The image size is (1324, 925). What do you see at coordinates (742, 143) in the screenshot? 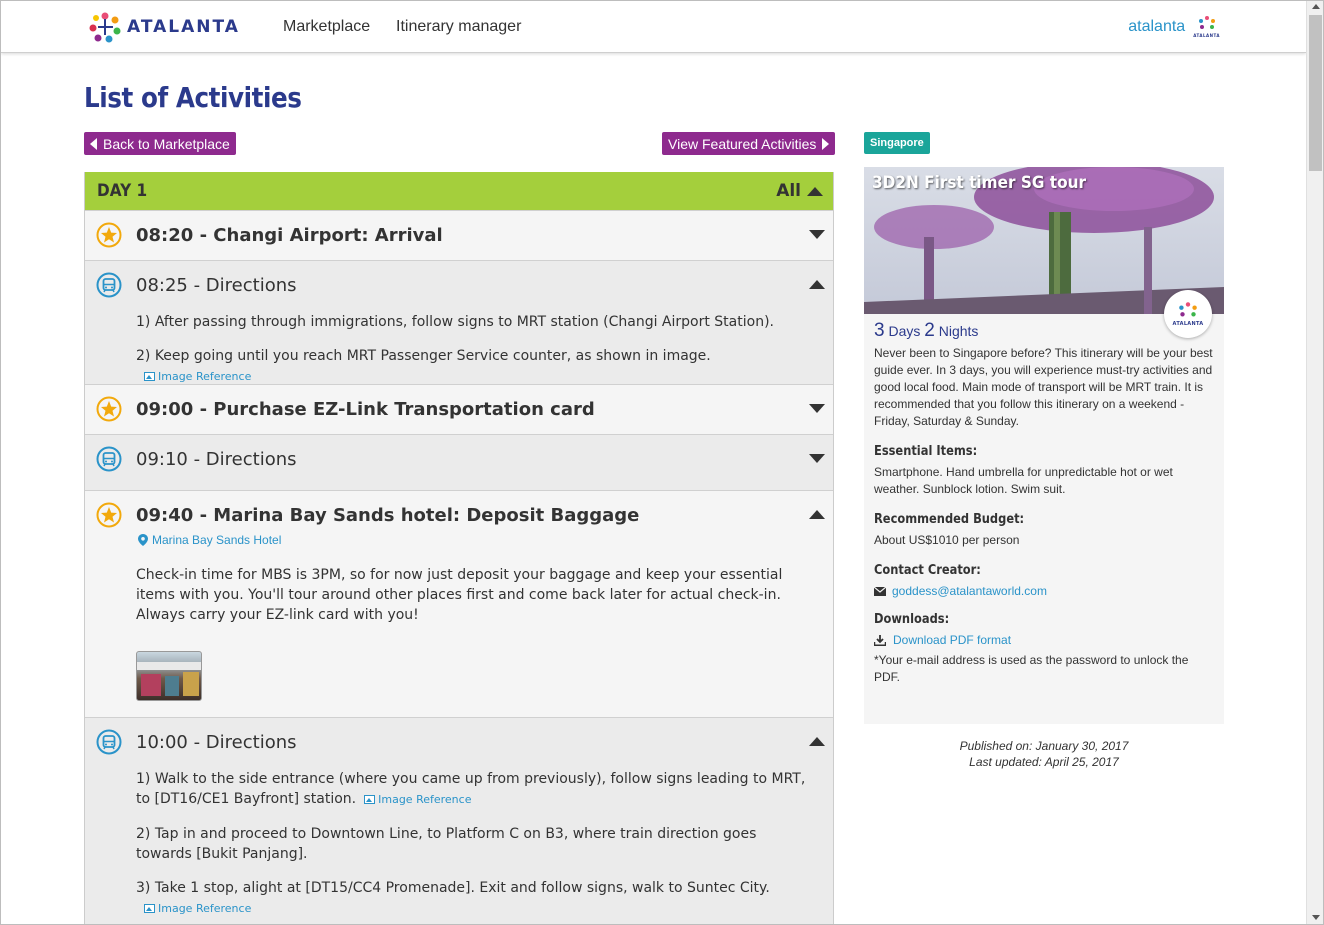
I see `featured-button-label: View Featured Activities` at bounding box center [742, 143].